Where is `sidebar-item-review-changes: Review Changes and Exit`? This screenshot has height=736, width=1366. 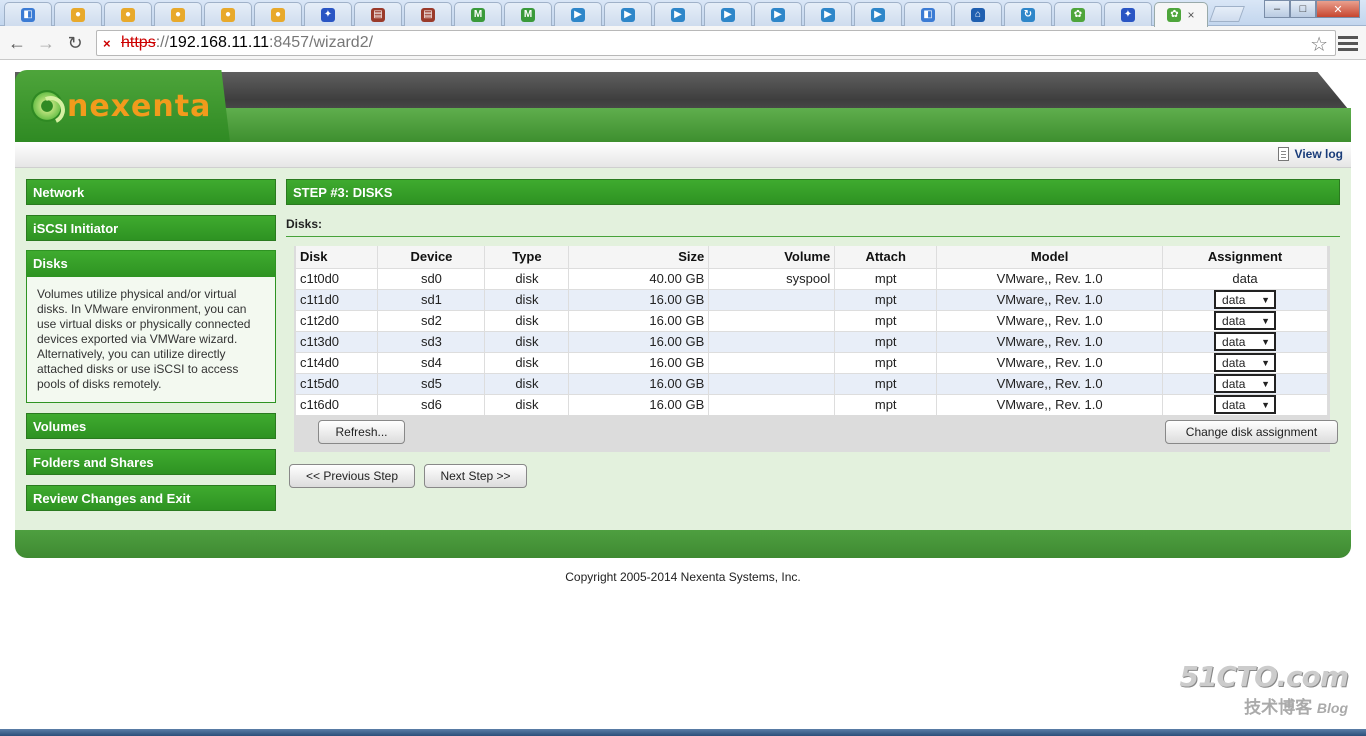
sidebar-item-review-changes: Review Changes and Exit is located at coordinates (151, 498).